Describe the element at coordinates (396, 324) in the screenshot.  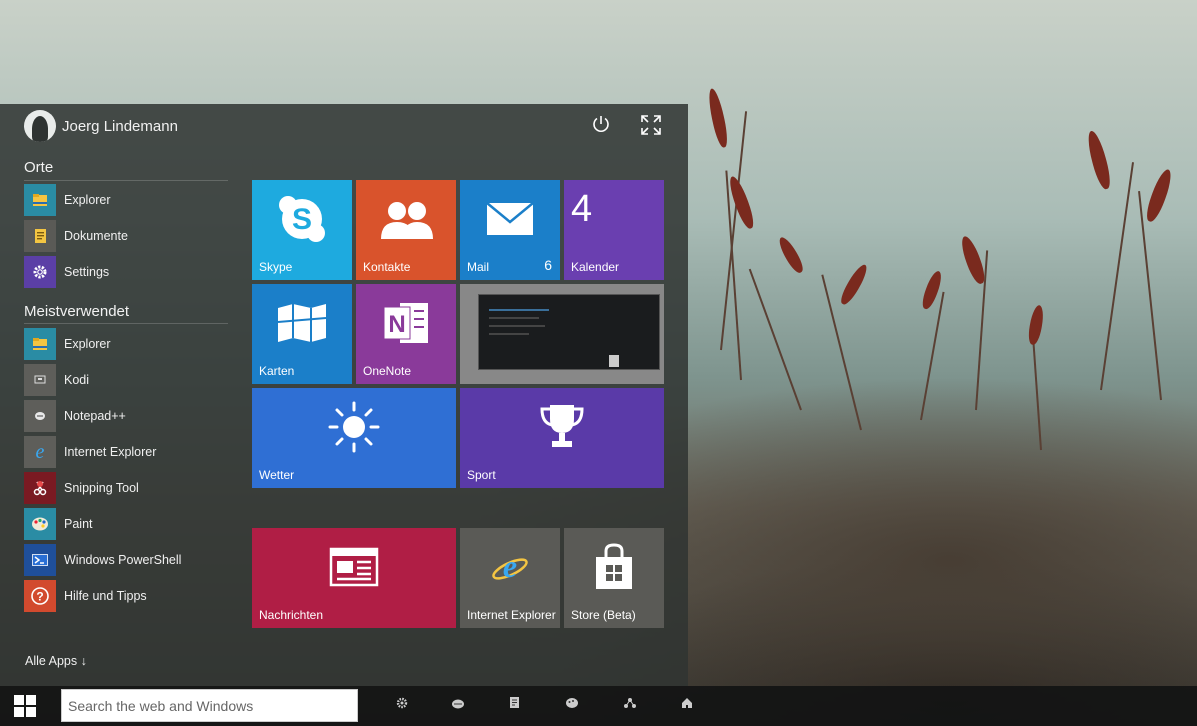
I see `svg-text: N` at that location.